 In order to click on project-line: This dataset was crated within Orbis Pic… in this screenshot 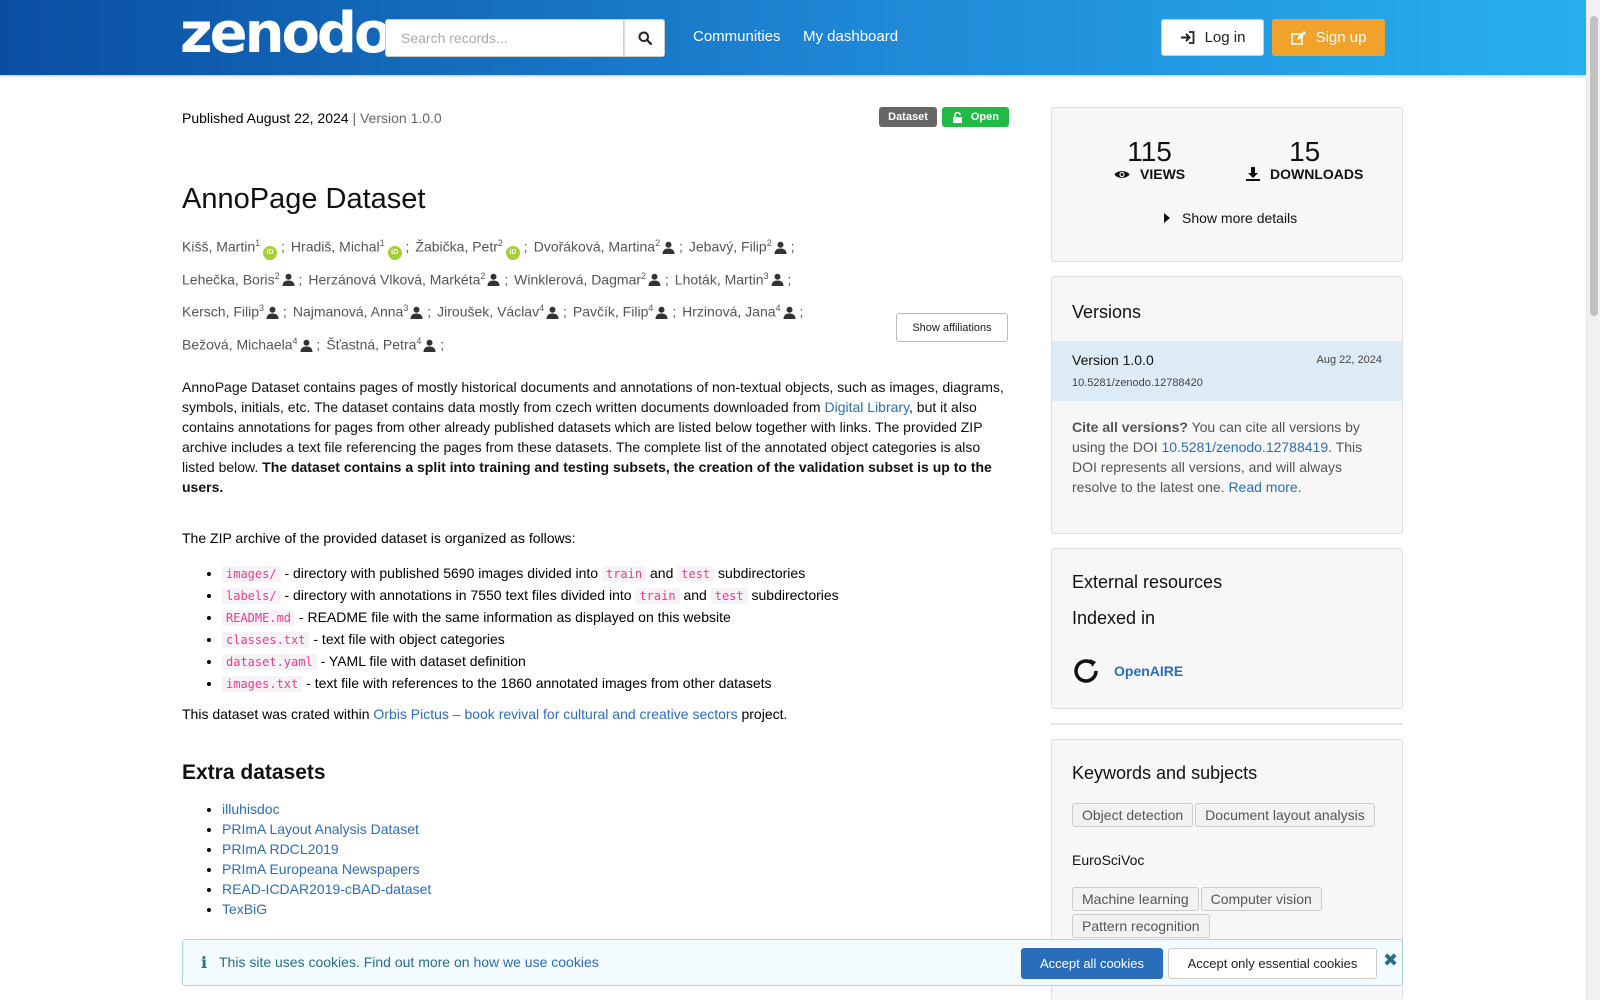, I will do `click(484, 714)`.